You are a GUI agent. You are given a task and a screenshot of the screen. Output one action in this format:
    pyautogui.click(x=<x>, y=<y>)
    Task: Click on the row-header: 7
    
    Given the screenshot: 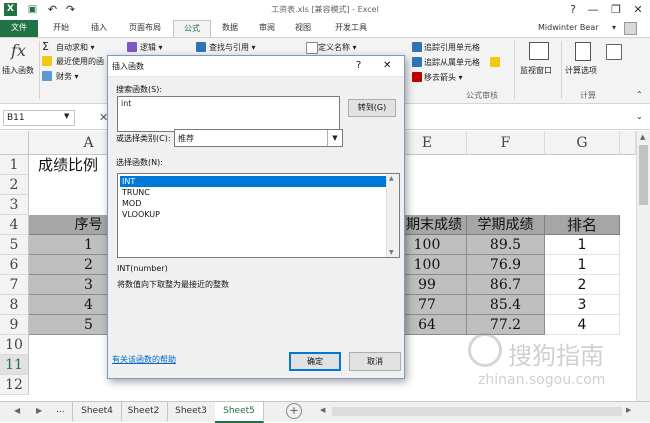 What is the action you would take?
    pyautogui.click(x=14, y=285)
    